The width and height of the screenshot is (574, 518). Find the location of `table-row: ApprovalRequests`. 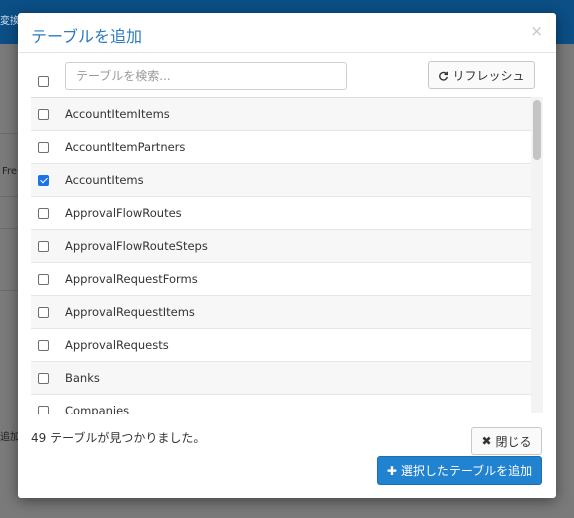

table-row: ApprovalRequests is located at coordinates (287, 345).